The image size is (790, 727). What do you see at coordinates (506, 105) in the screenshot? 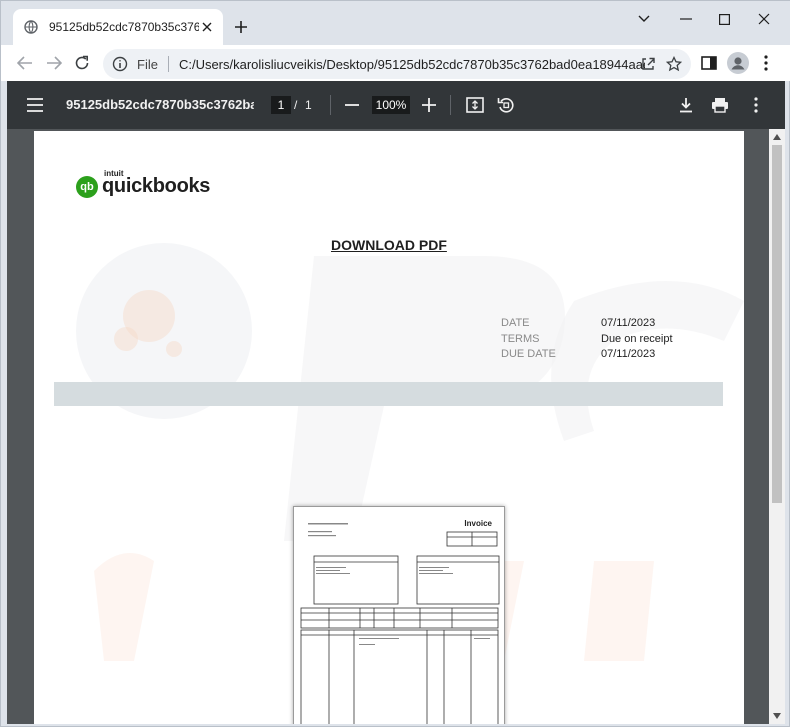
I see `rotate-icon` at bounding box center [506, 105].